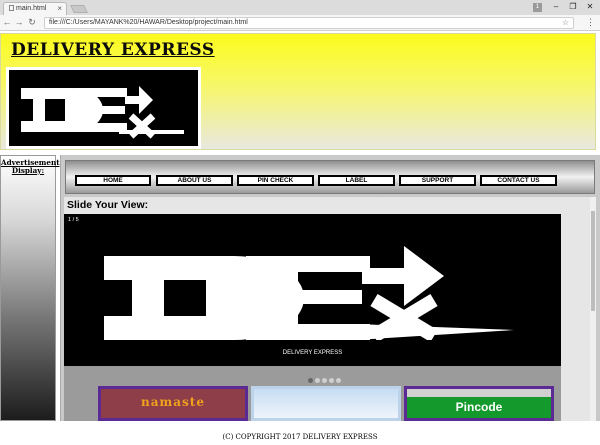  What do you see at coordinates (300, 437) in the screenshot?
I see `site-footer: (C) COPYRIGHT 2017 DELIVERY EXPRESS` at bounding box center [300, 437].